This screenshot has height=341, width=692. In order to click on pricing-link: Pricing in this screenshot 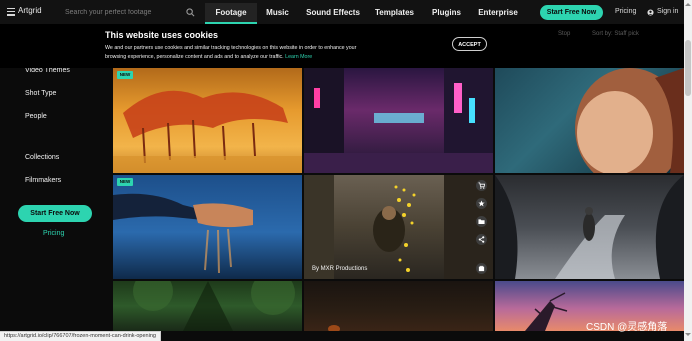, I will do `click(625, 11)`.